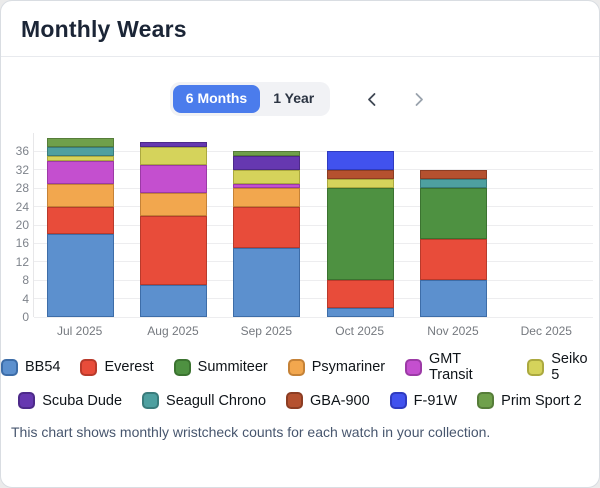  Describe the element at coordinates (546, 331) in the screenshot. I see `x-tick-label-dec-2025: Dec 2025` at that location.